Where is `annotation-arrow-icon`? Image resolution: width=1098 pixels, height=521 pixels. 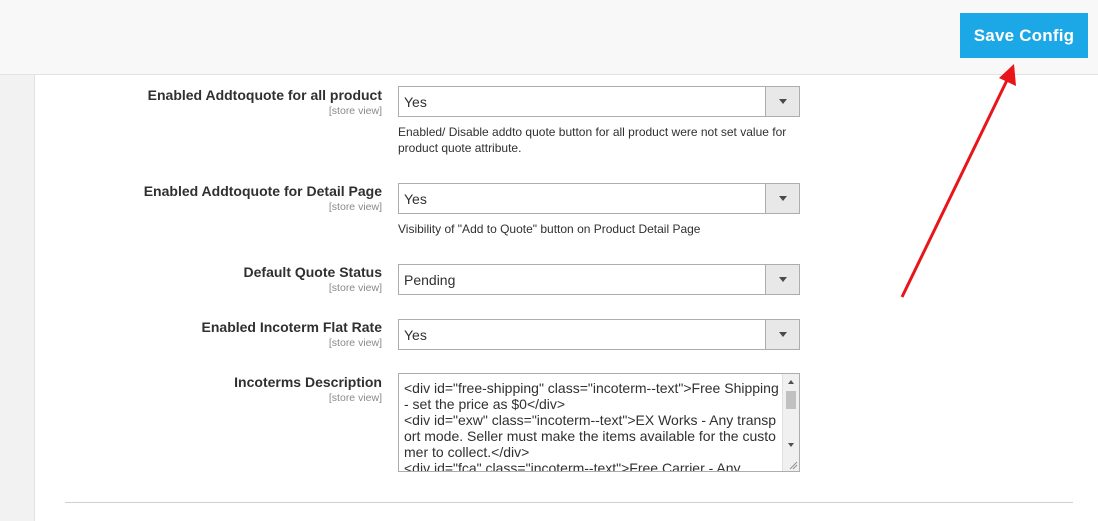
annotation-arrow-icon is located at coordinates (958, 181).